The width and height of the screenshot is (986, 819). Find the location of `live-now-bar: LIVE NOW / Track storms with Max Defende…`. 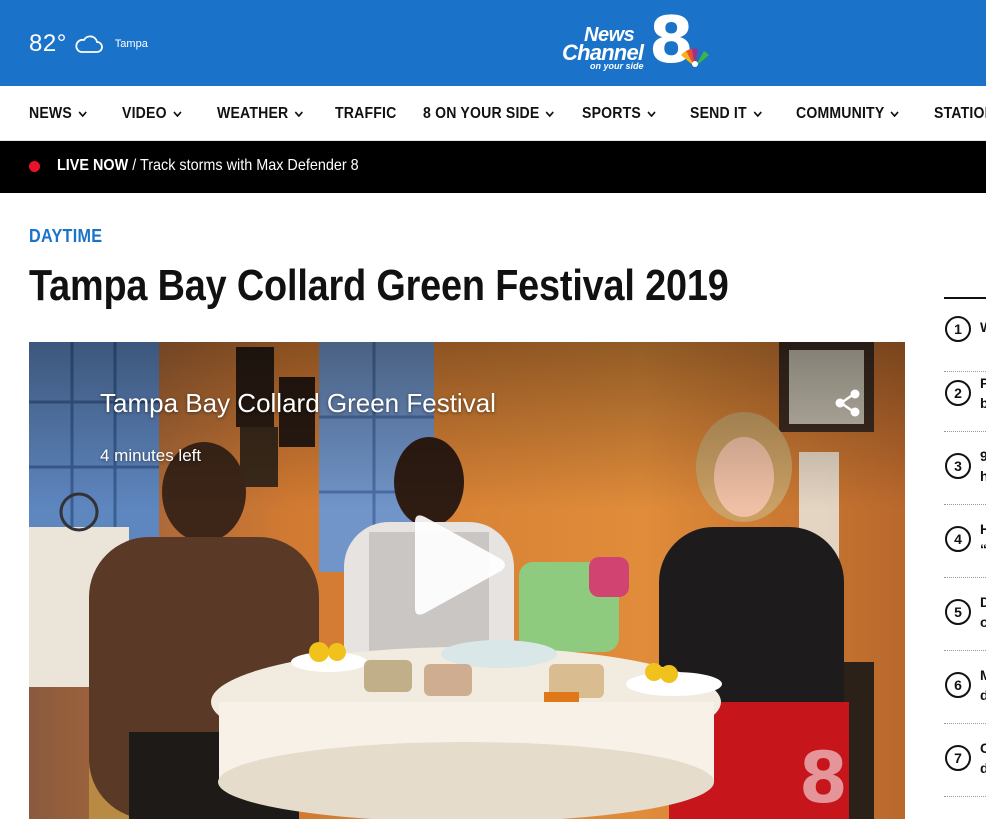

live-now-bar: LIVE NOW / Track storms with Max Defende… is located at coordinates (493, 167).